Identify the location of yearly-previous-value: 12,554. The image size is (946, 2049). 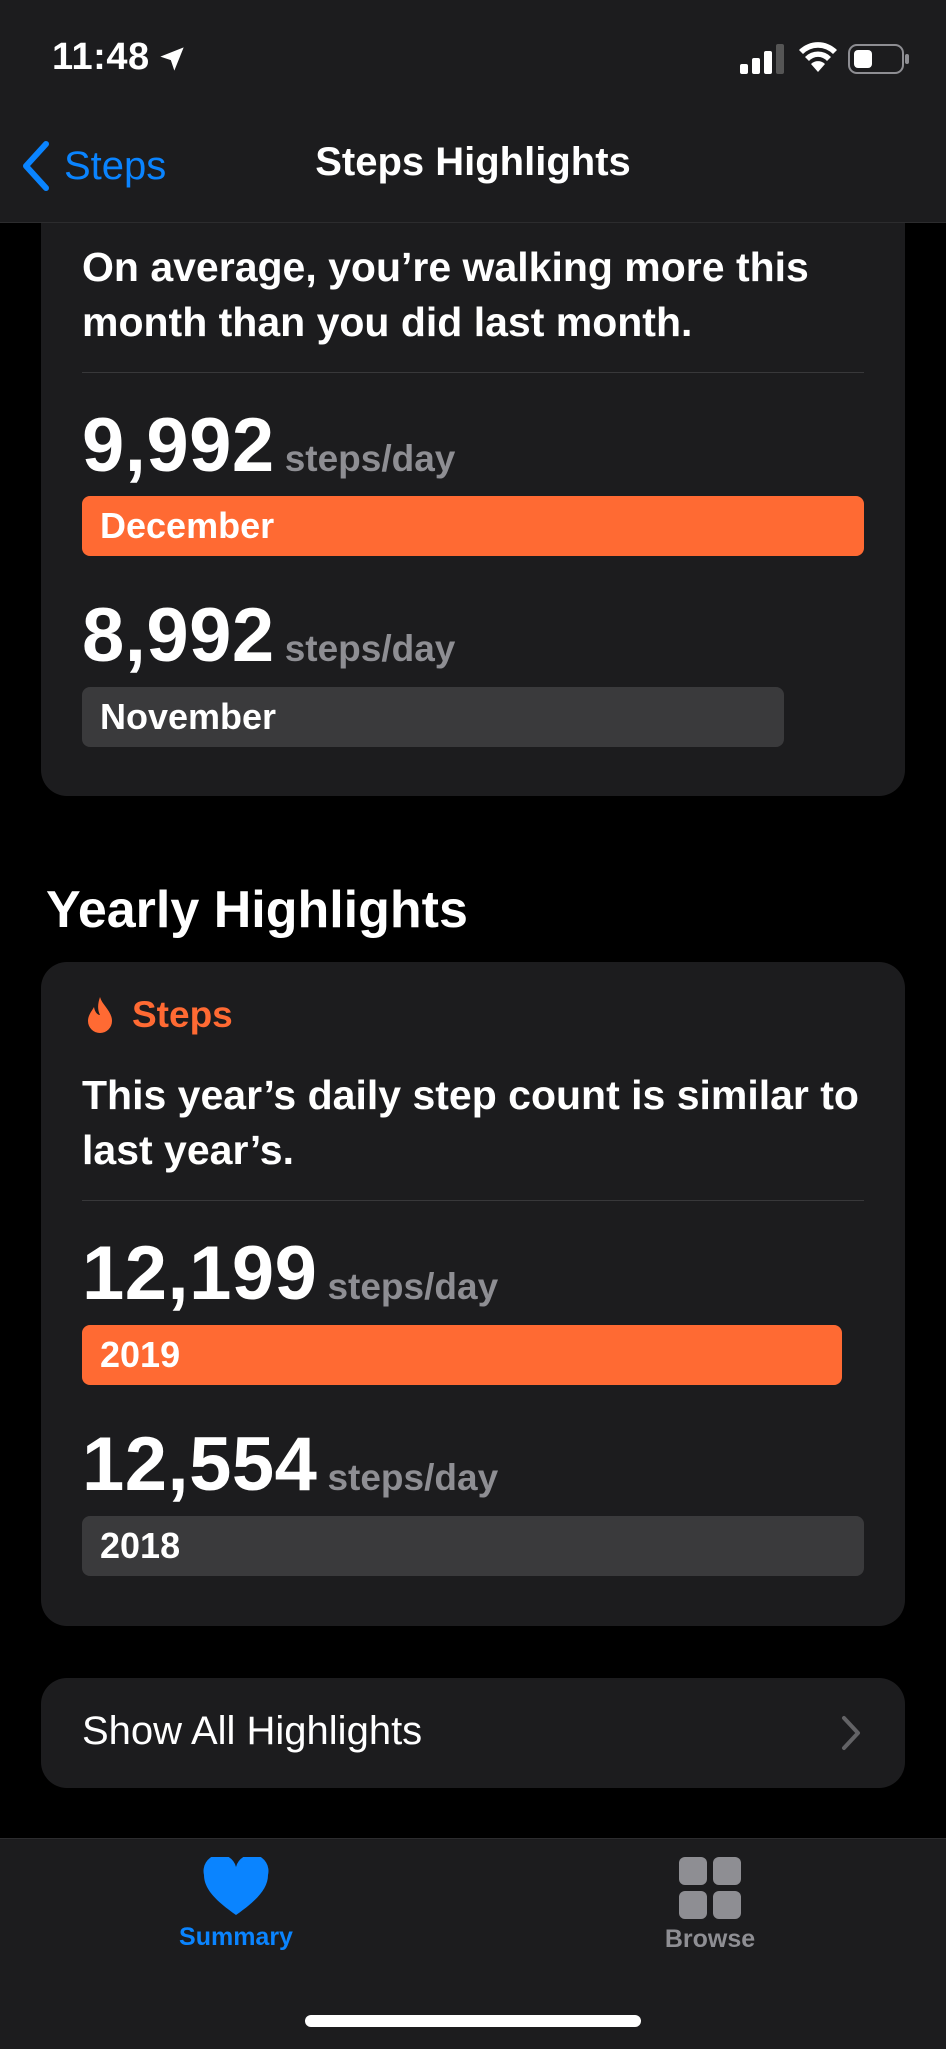
(200, 1464).